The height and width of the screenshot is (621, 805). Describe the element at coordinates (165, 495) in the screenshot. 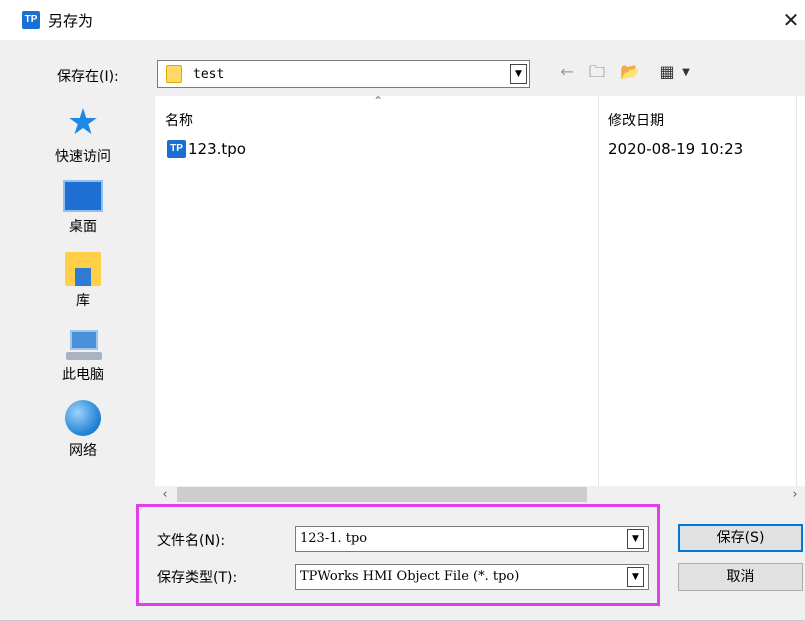

I see `scroll-left-icon: ‹` at that location.